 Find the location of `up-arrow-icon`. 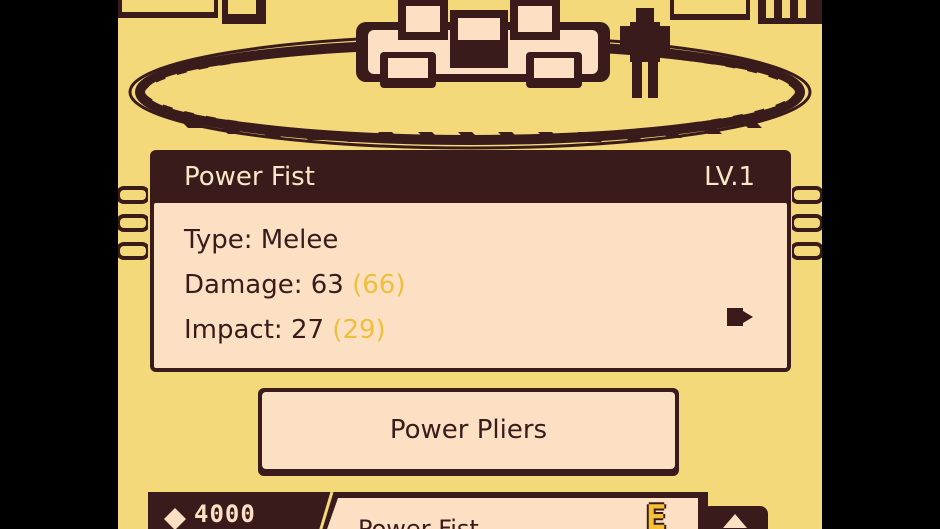

up-arrow-icon is located at coordinates (735, 521).